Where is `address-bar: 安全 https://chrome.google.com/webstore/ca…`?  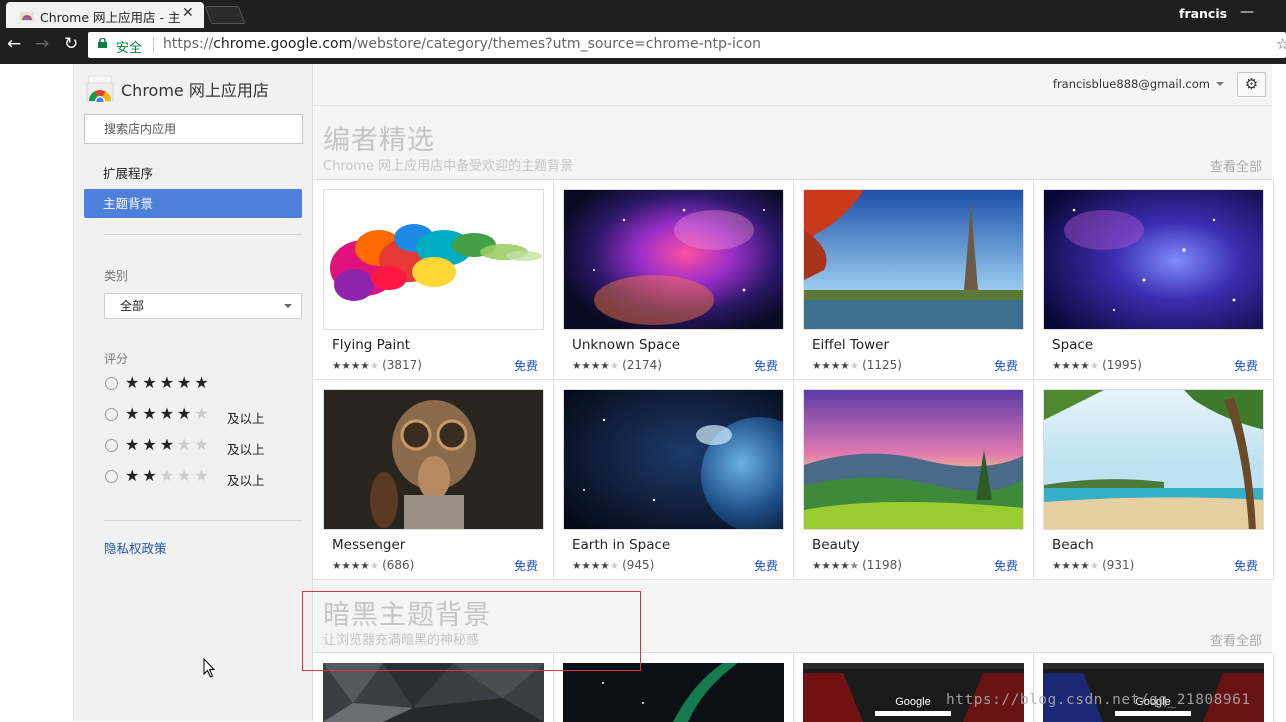 address-bar: 安全 https://chrome.google.com/webstore/ca… is located at coordinates (687, 45).